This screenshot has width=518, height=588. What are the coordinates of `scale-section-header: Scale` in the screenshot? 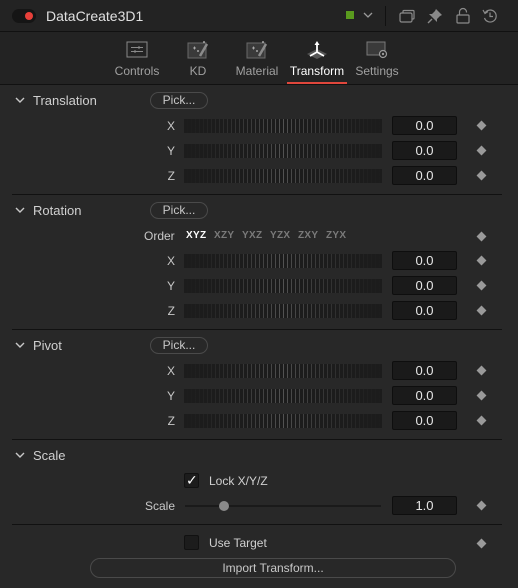 It's located at (259, 456).